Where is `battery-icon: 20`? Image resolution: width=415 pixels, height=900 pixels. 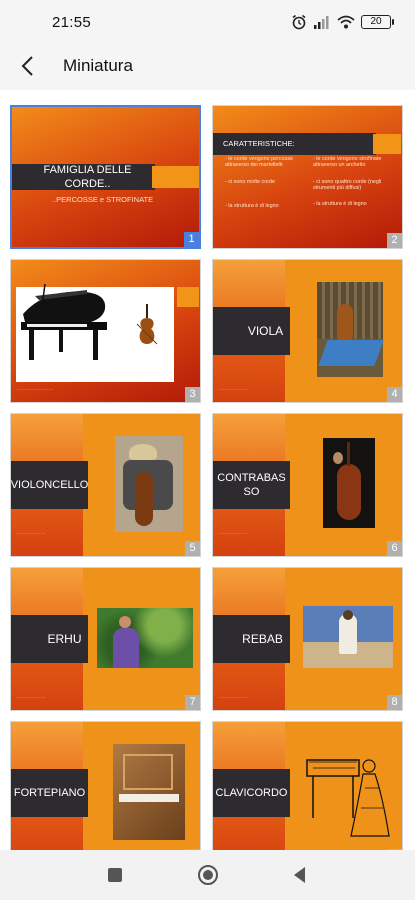
battery-icon: 20 is located at coordinates (377, 22).